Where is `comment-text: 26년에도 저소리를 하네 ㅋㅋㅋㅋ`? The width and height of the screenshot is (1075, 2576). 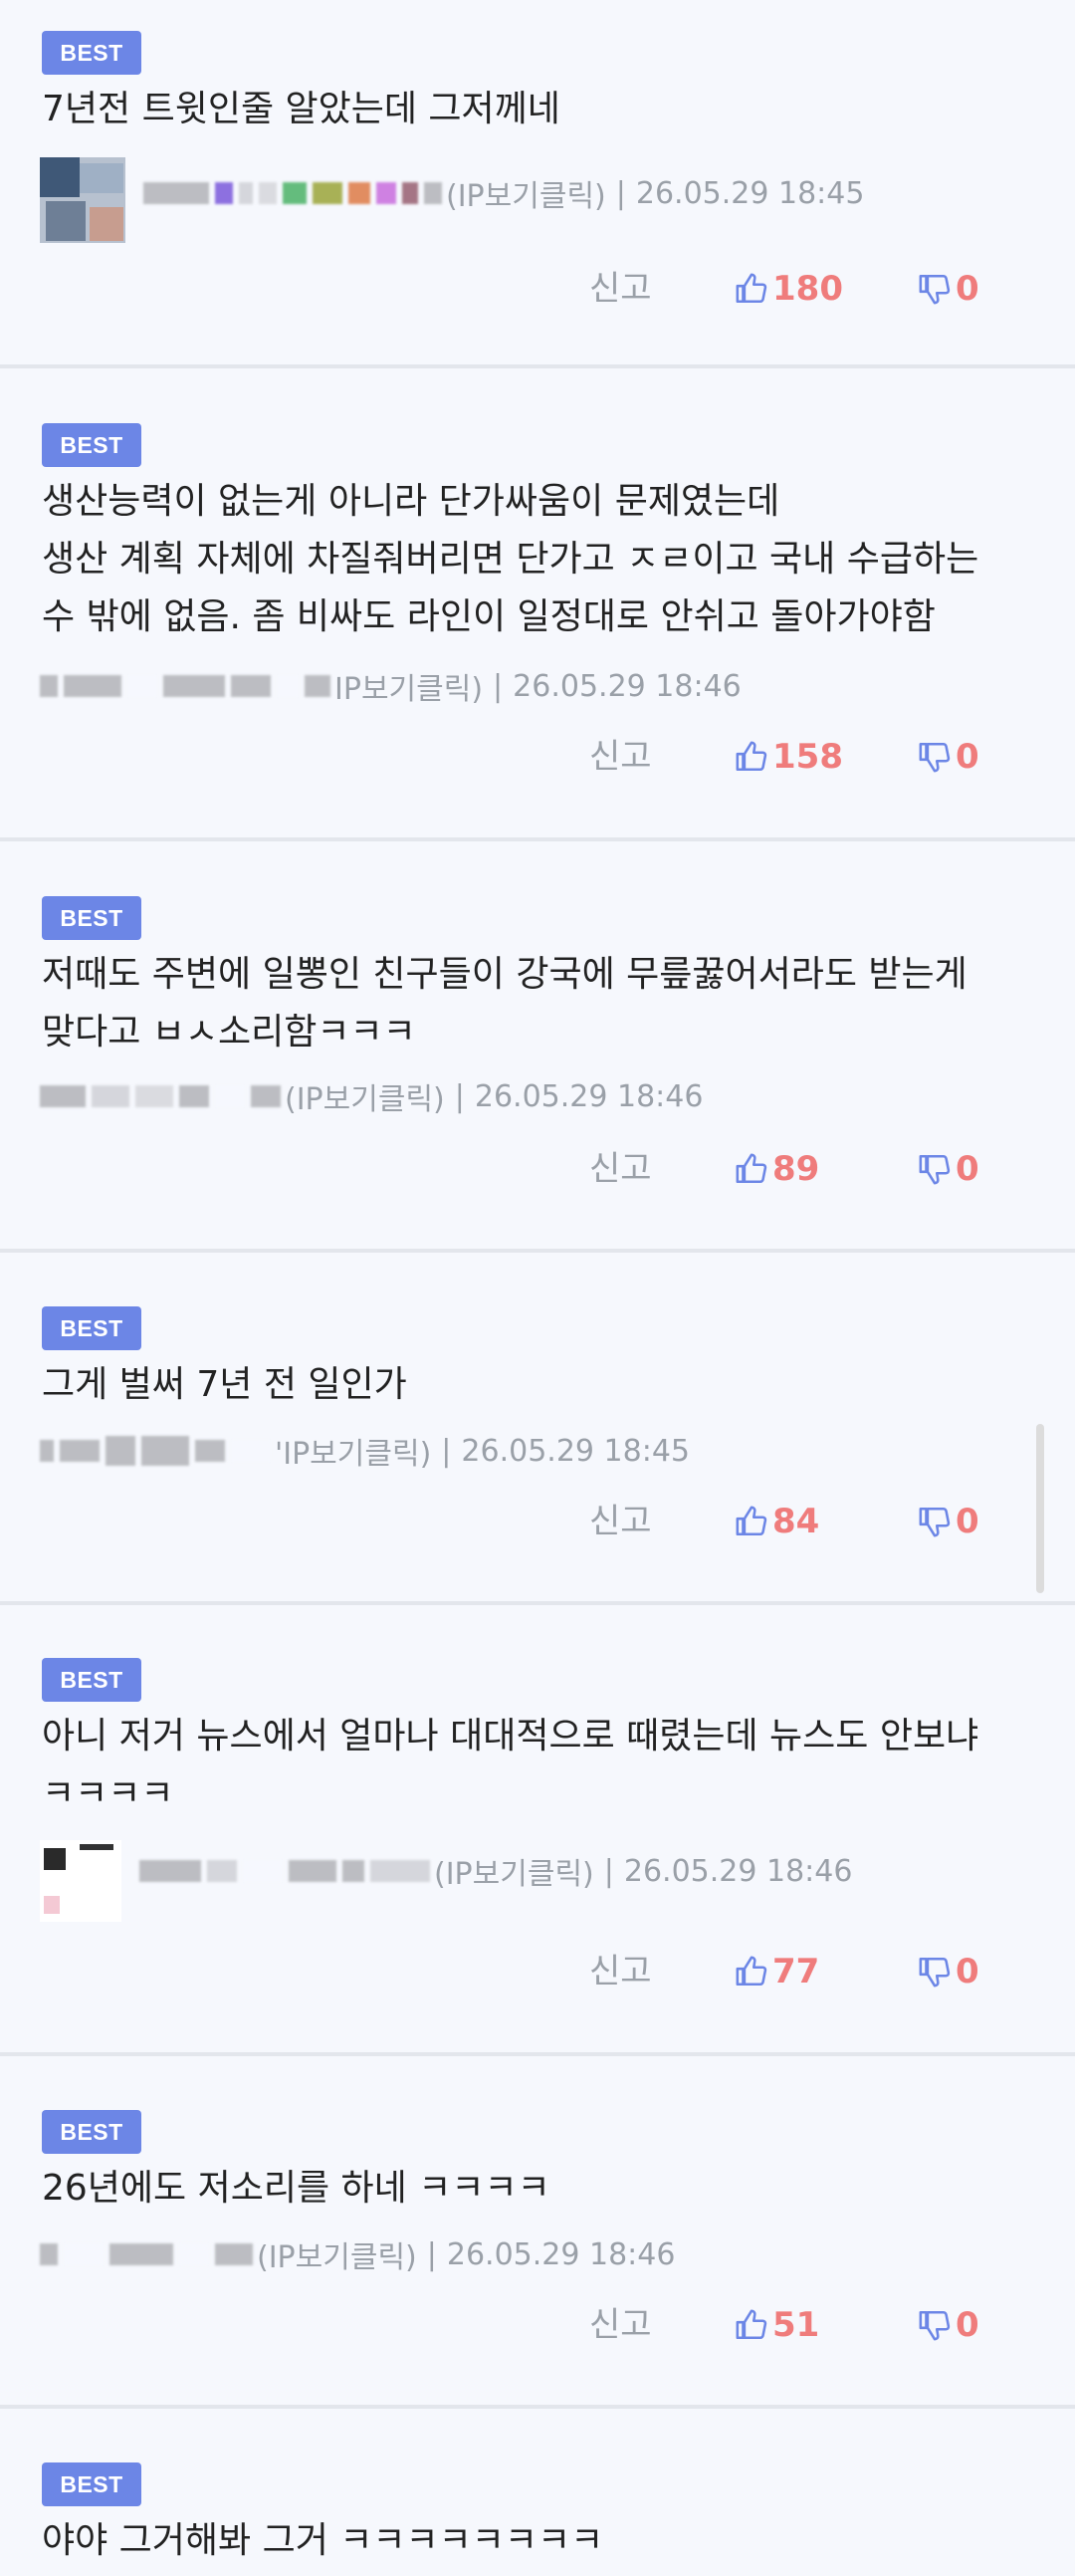 comment-text: 26년에도 저소리를 하네 ㅋㅋㅋㅋ is located at coordinates (296, 2188).